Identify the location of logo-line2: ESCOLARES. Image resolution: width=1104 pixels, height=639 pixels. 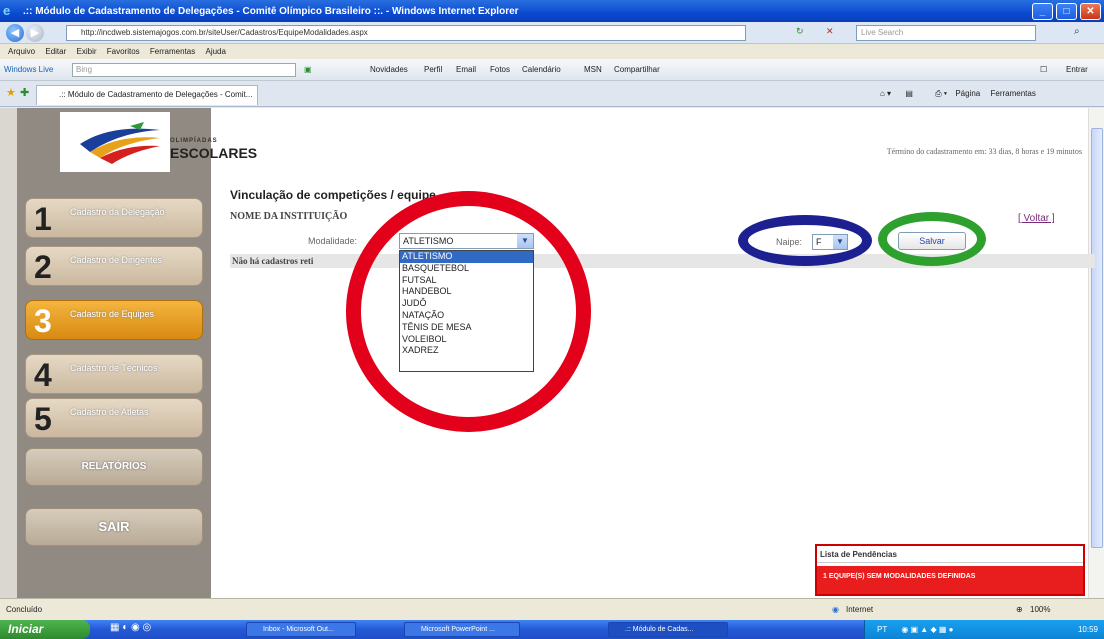
(214, 153).